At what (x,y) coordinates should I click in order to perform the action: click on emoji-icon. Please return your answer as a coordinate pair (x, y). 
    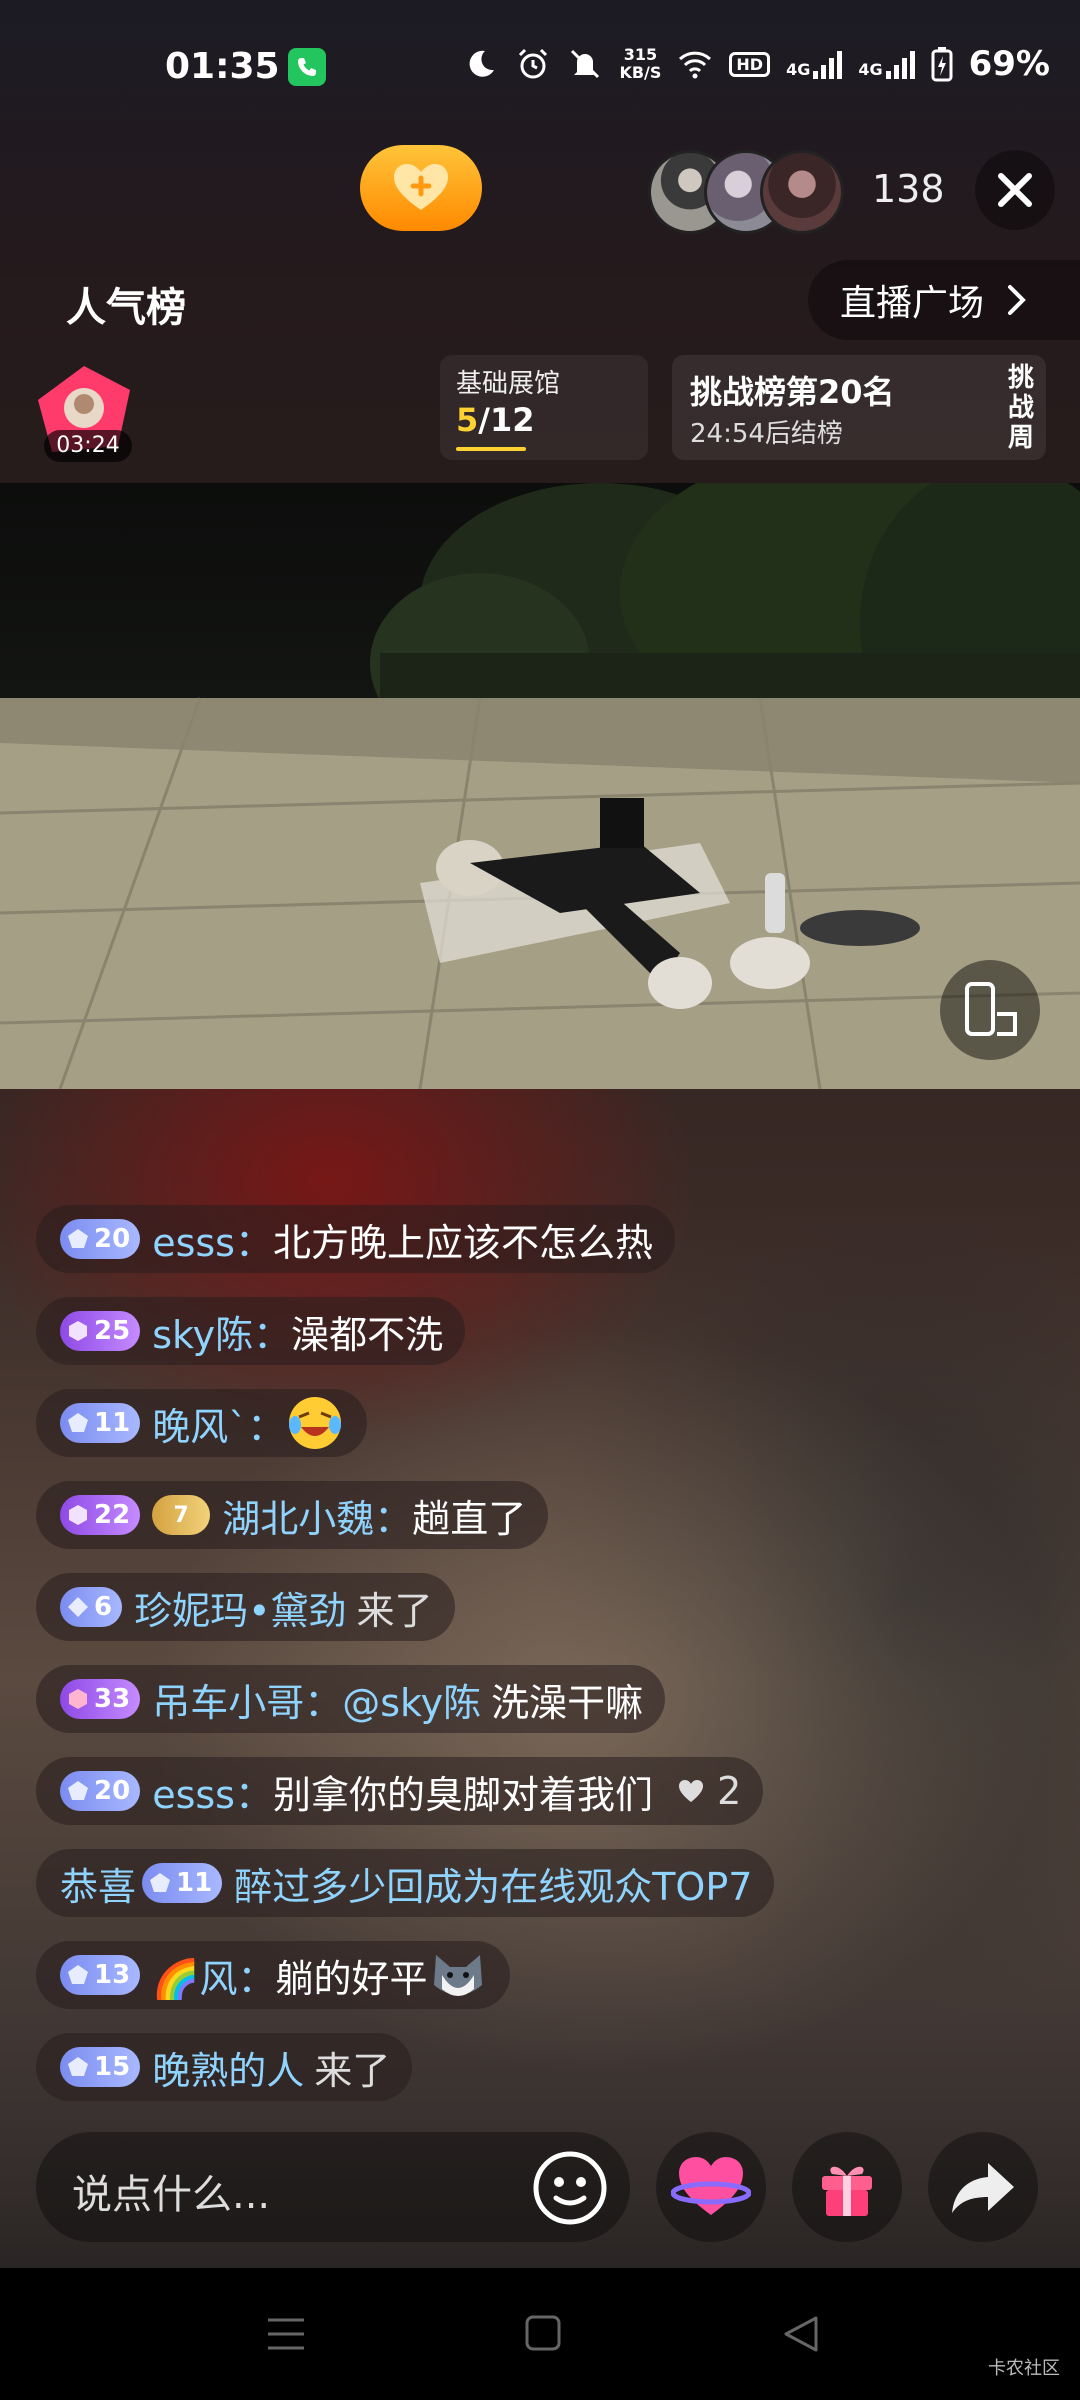
    Looking at the image, I should click on (570, 2188).